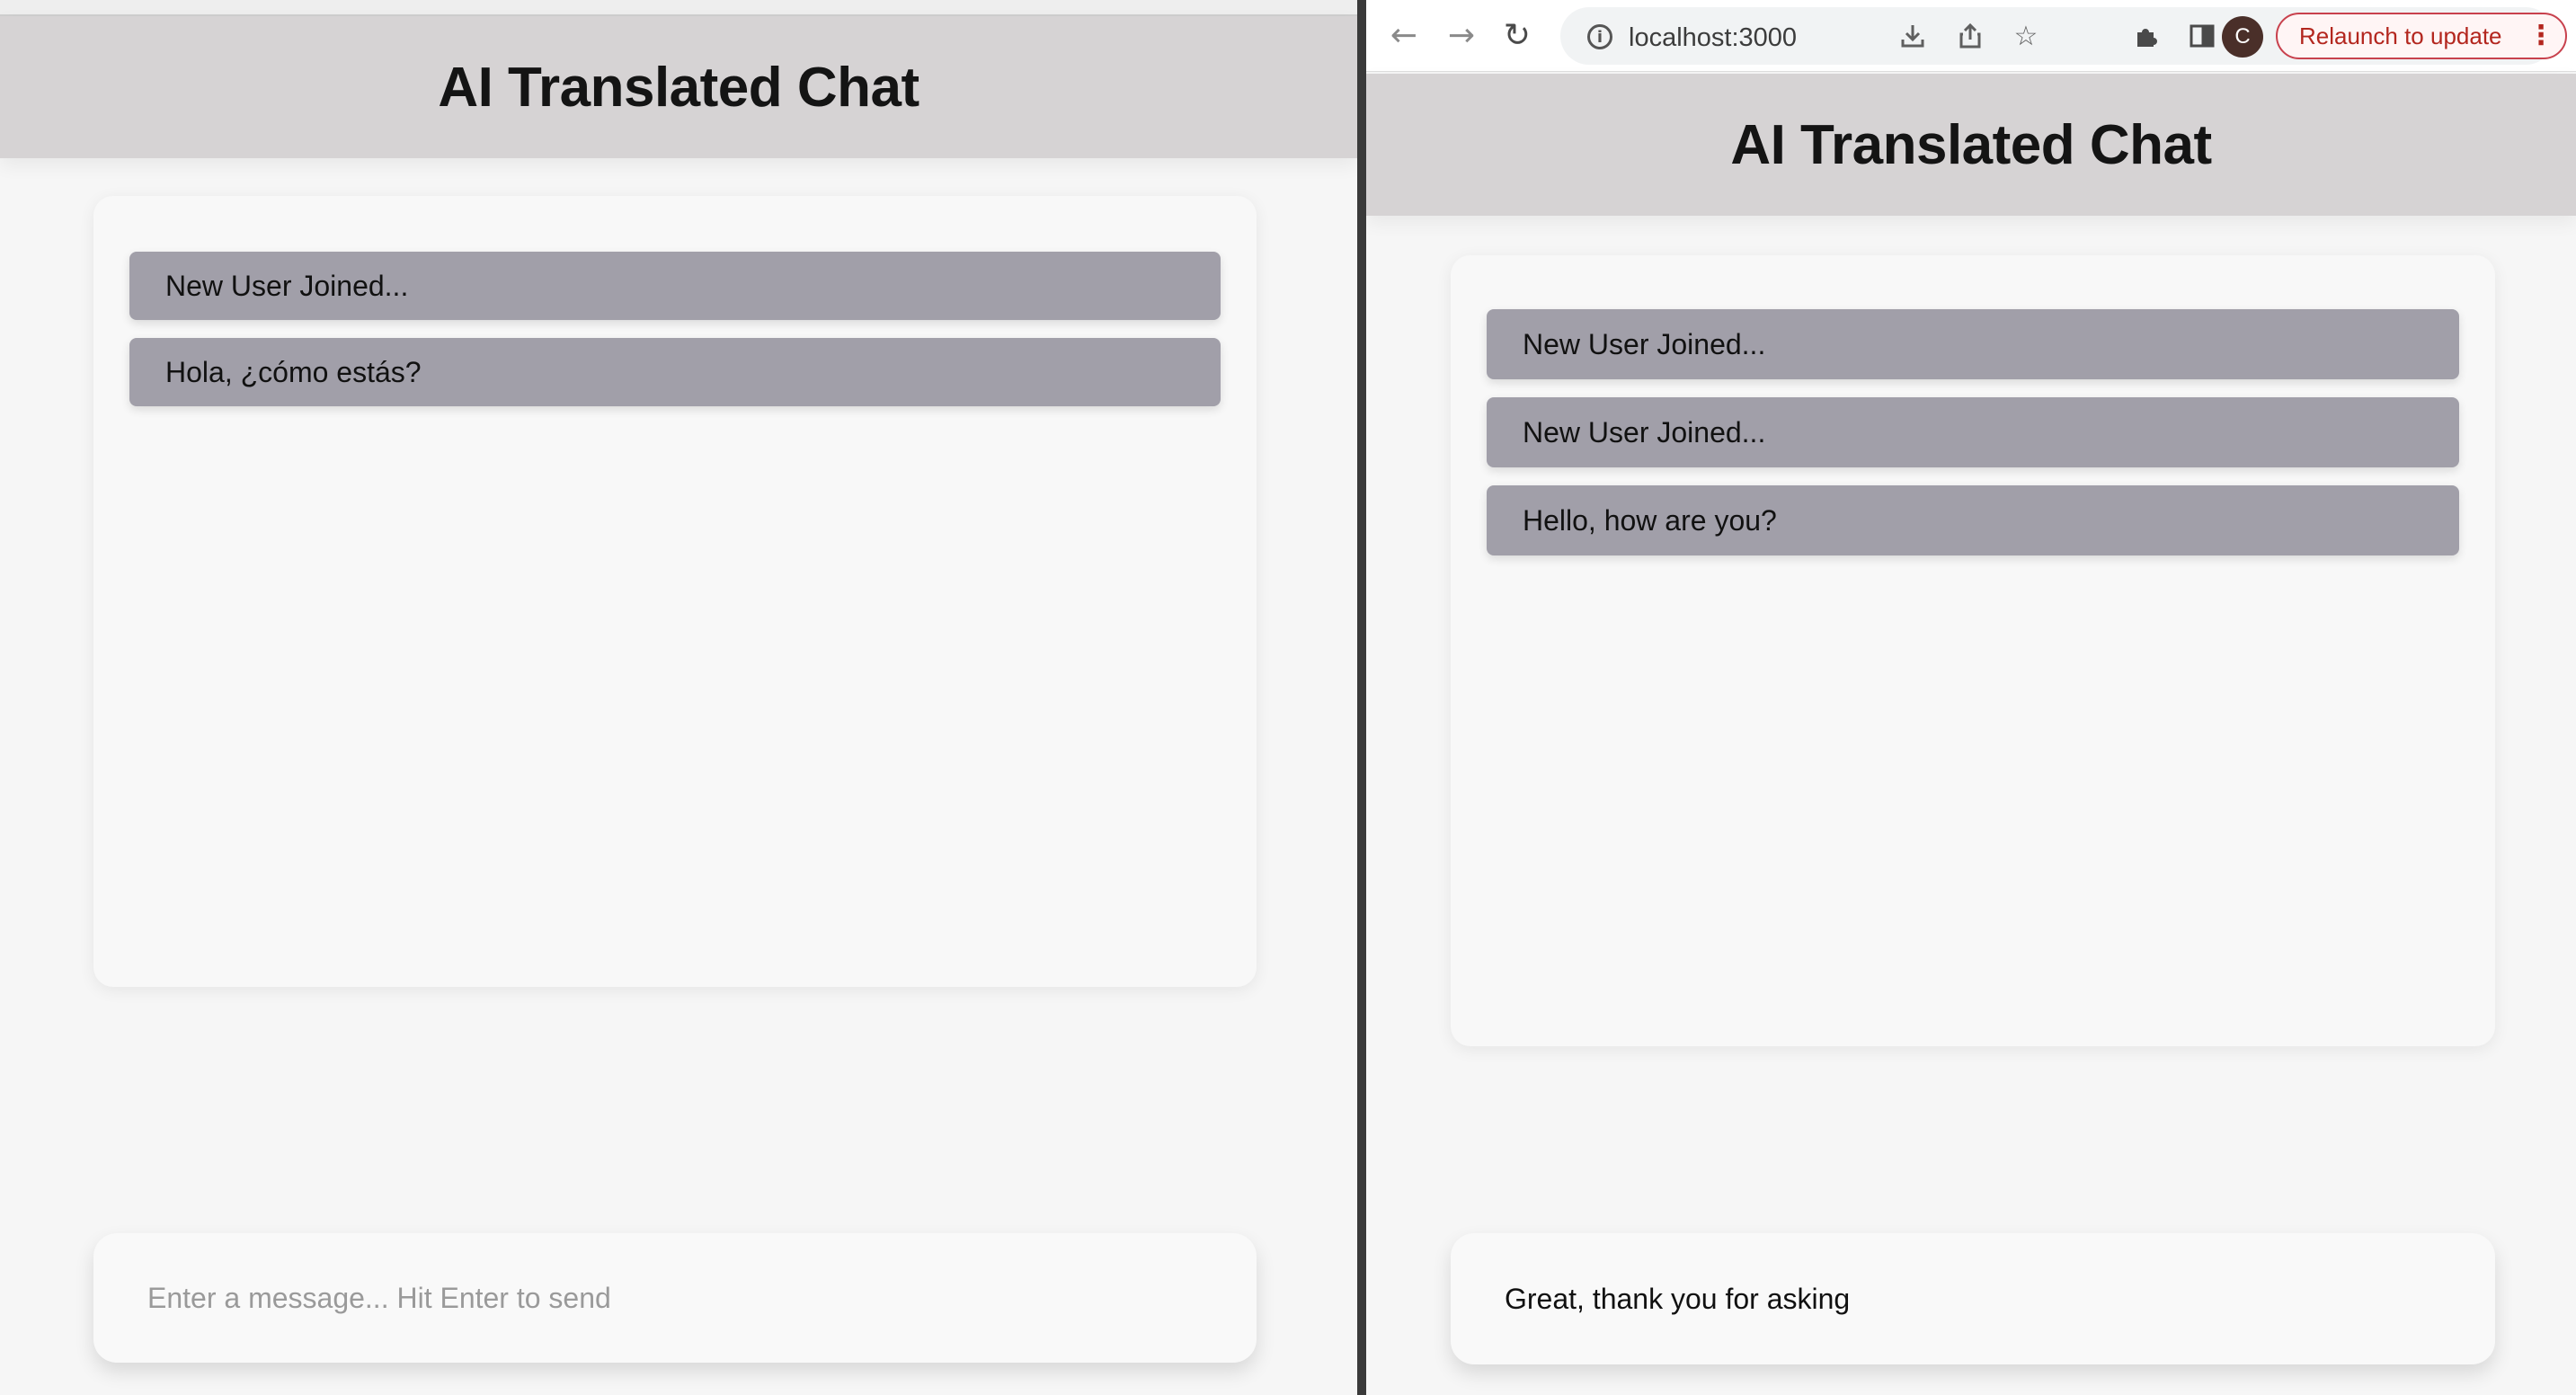 This screenshot has width=2576, height=1395. I want to click on extensions-icon, so click(2146, 36).